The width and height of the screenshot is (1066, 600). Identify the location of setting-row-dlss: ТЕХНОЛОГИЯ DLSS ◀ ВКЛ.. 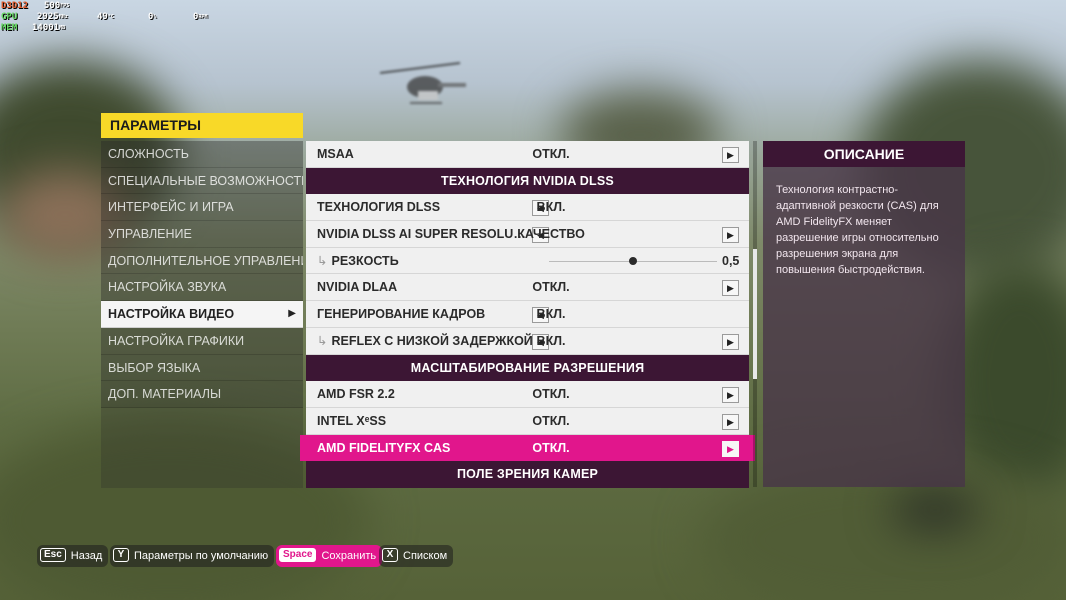
(527, 208).